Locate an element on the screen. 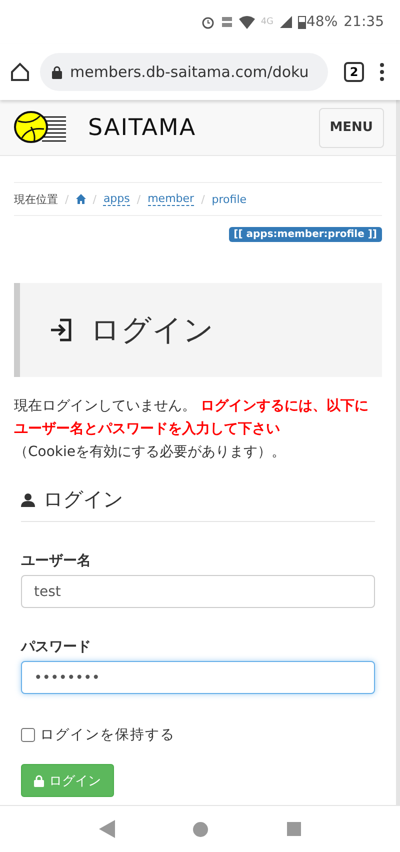  breadcrumb-link: member is located at coordinates (171, 199).